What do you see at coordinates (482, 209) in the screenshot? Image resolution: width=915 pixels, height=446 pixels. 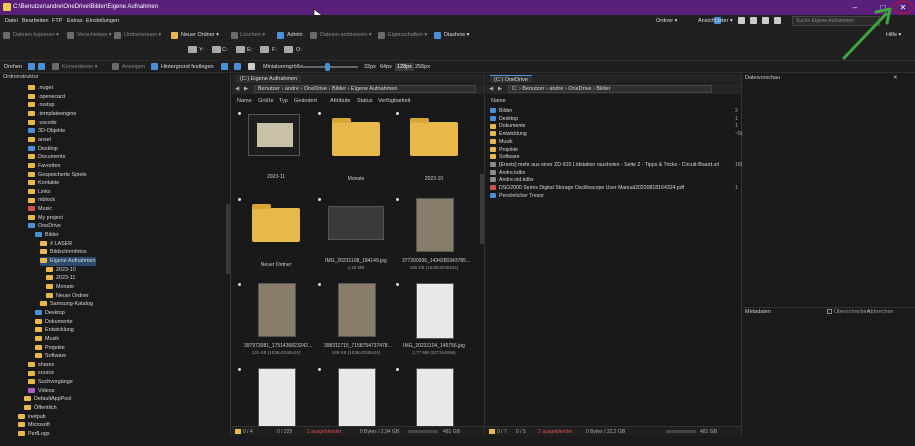 I see `pane-scrollbar` at bounding box center [482, 209].